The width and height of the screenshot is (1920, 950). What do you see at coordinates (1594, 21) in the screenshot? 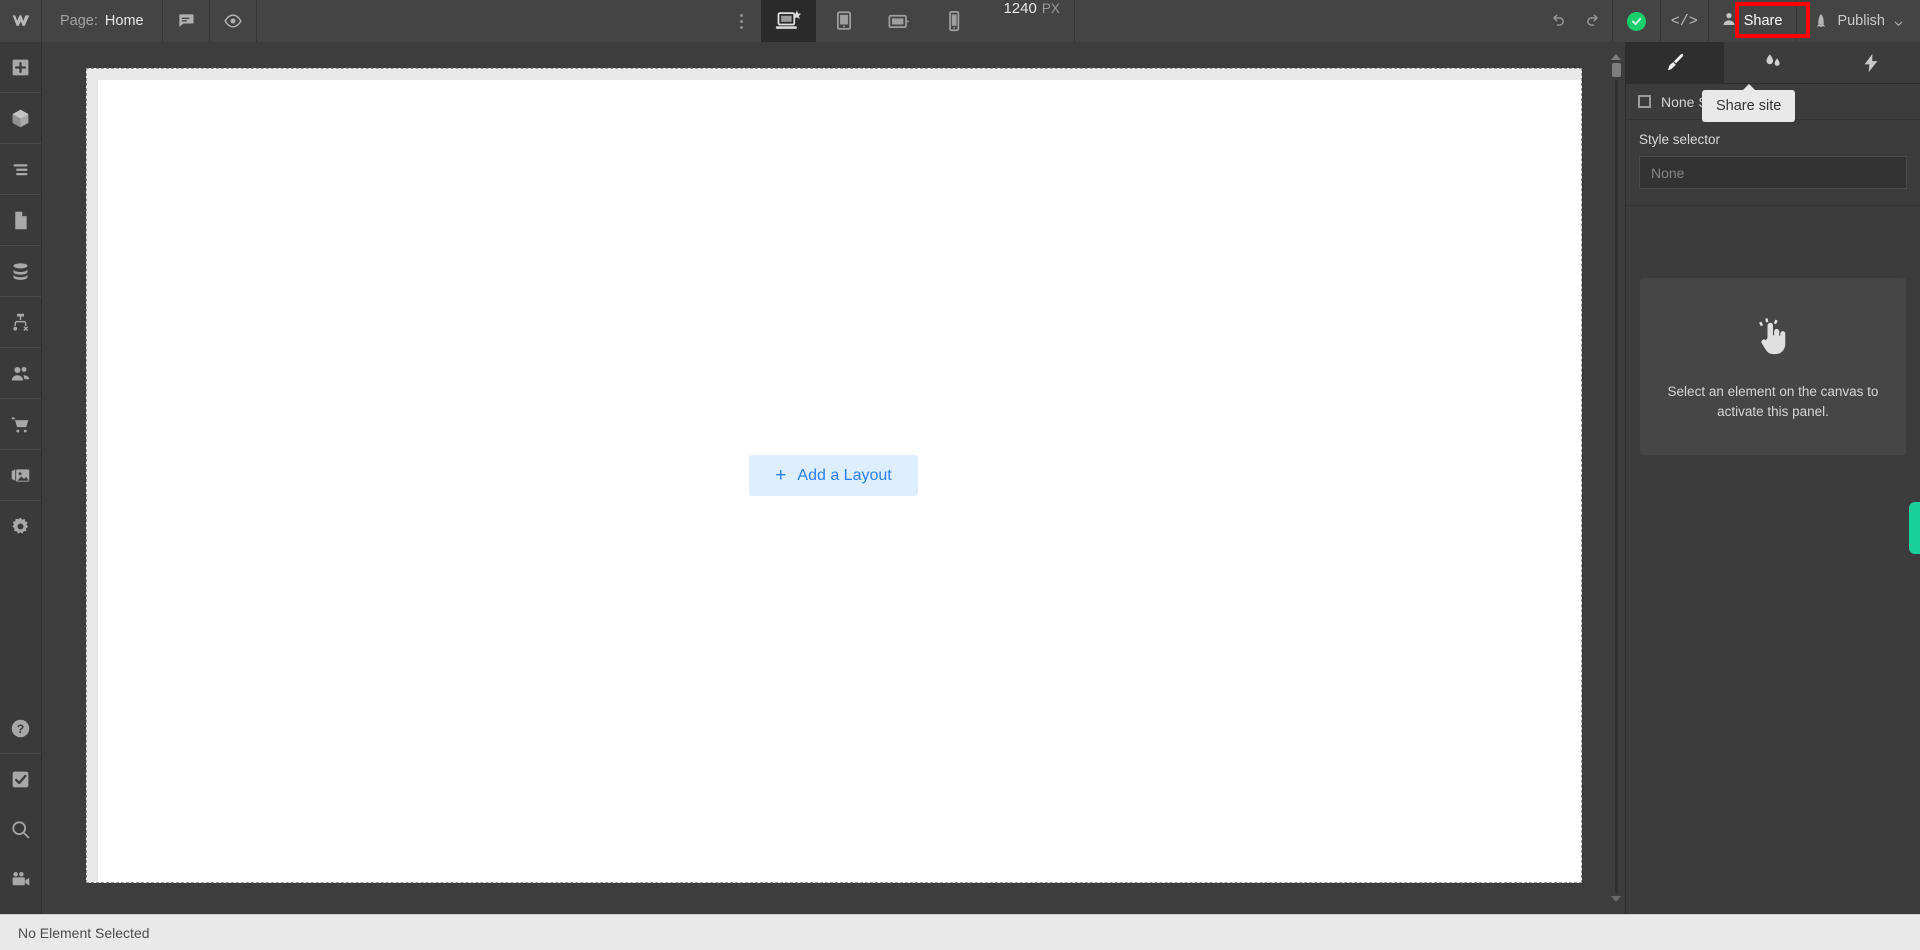
I see `redo-arrow-icon` at bounding box center [1594, 21].